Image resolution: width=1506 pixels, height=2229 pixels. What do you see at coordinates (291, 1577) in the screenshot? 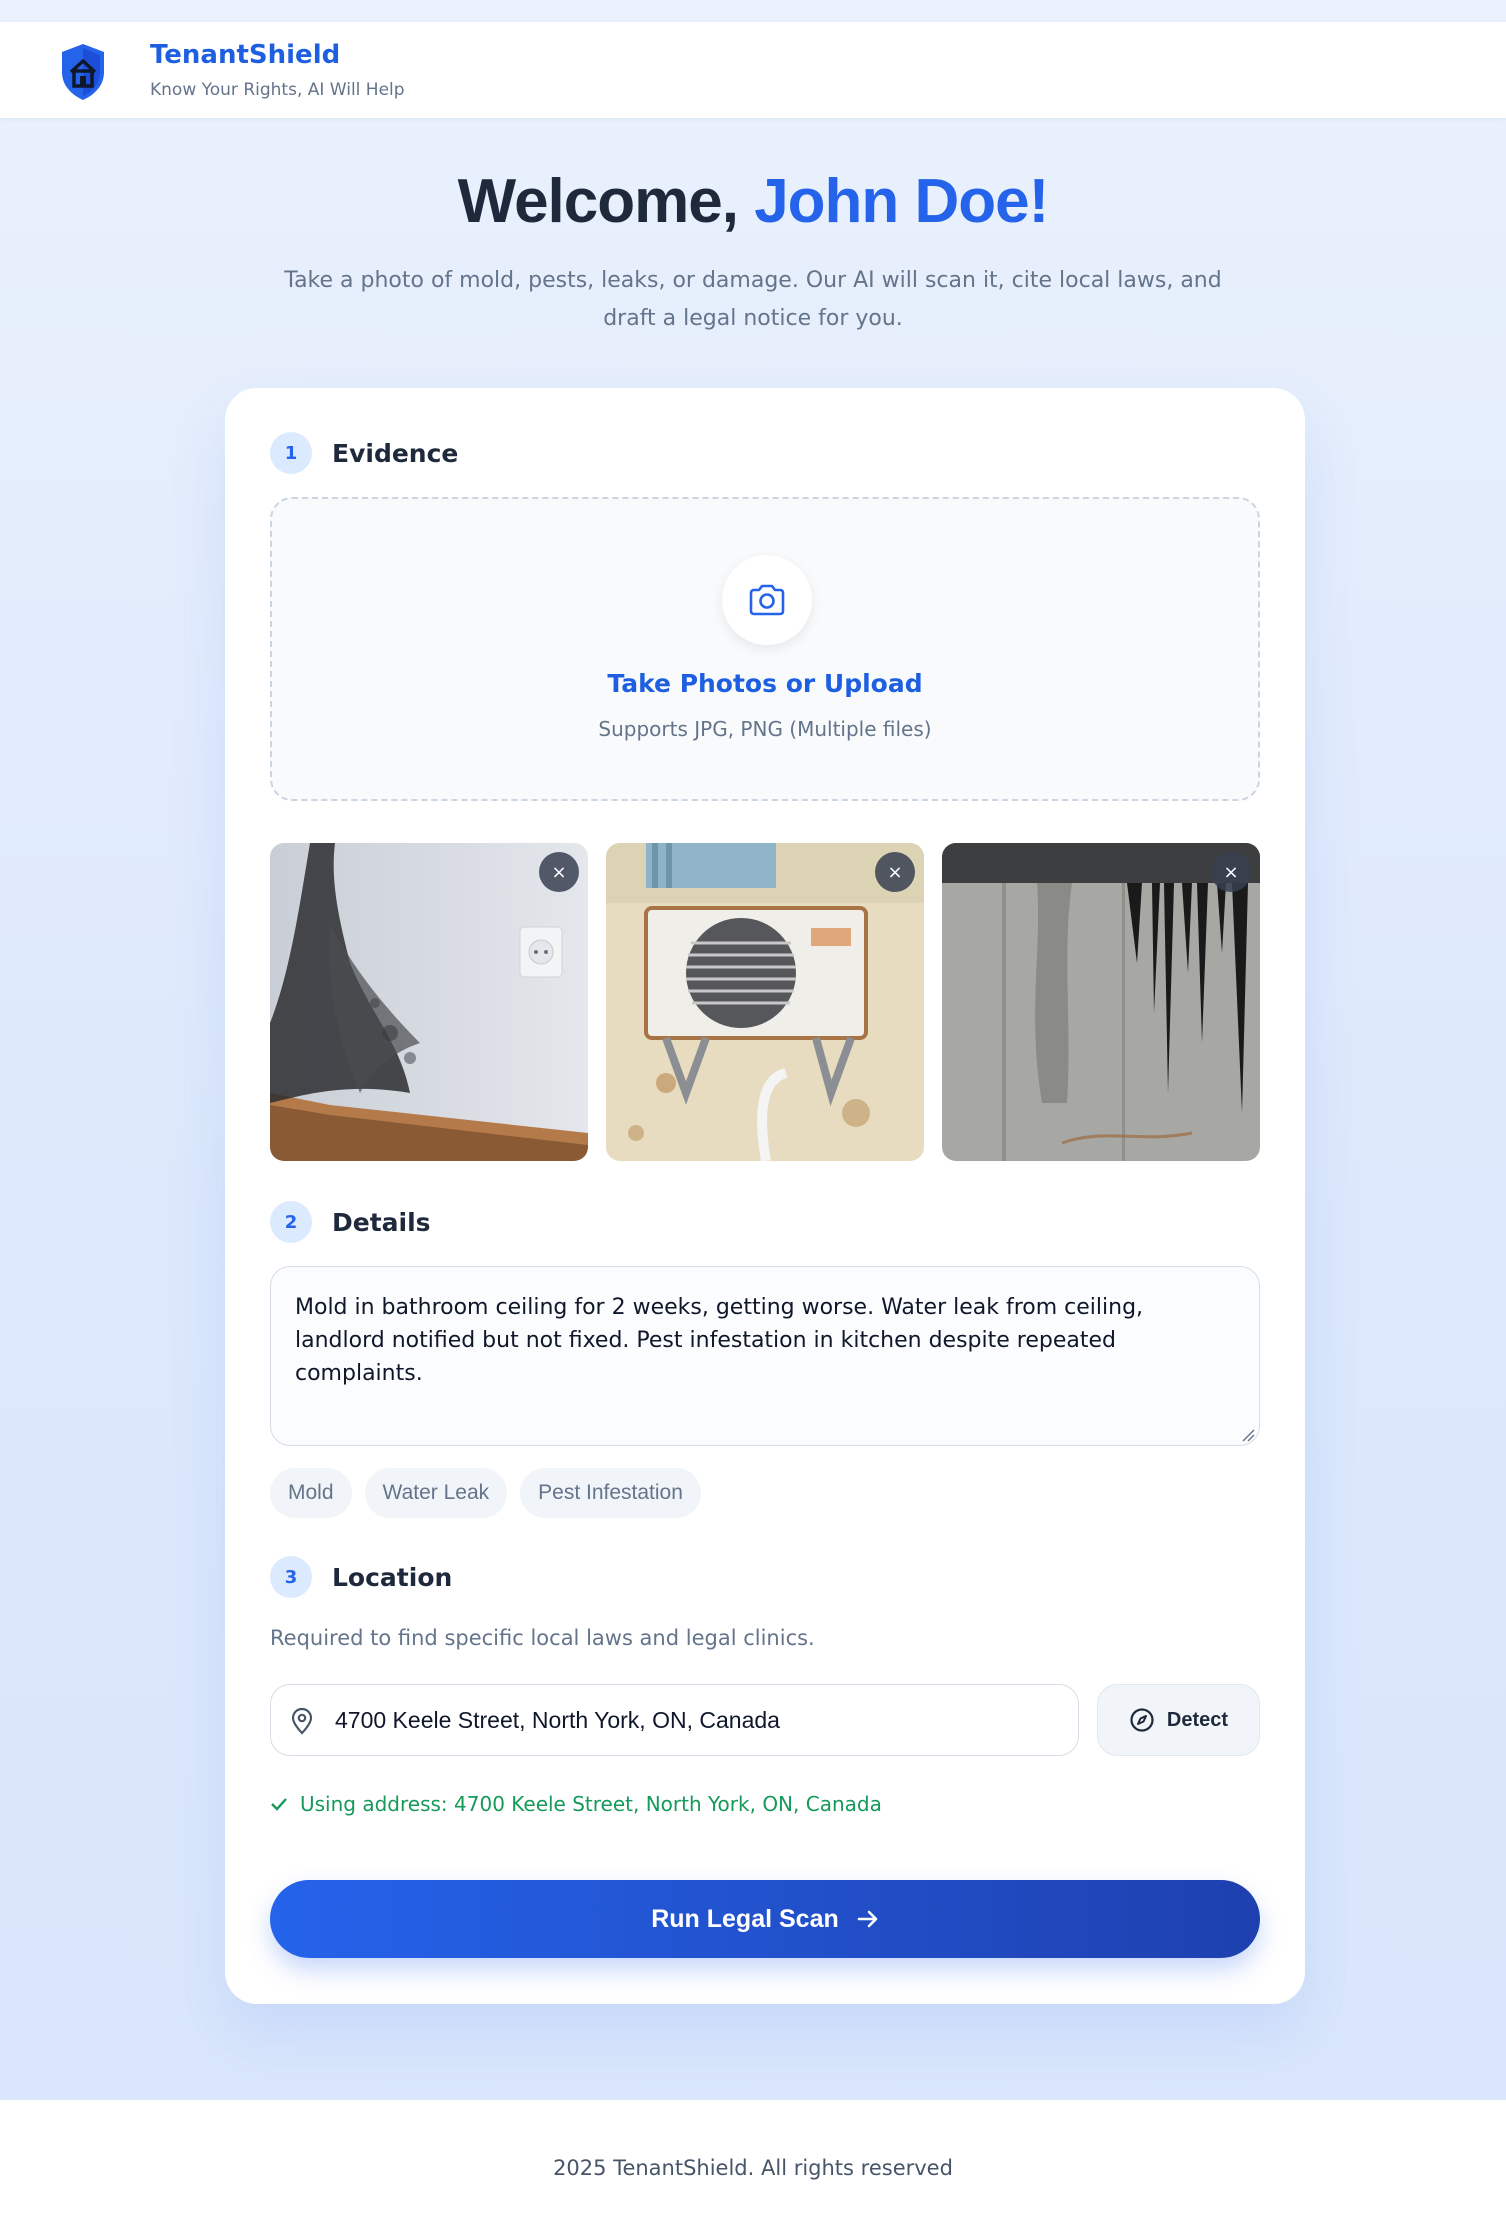
I see `step-number-badge: 3` at bounding box center [291, 1577].